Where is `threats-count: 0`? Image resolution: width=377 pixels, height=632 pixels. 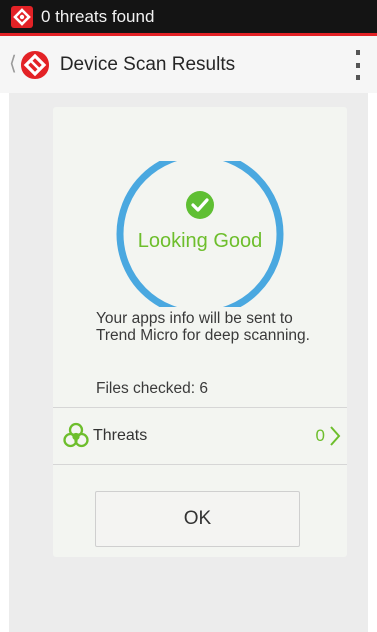
threats-count: 0 is located at coordinates (320, 435).